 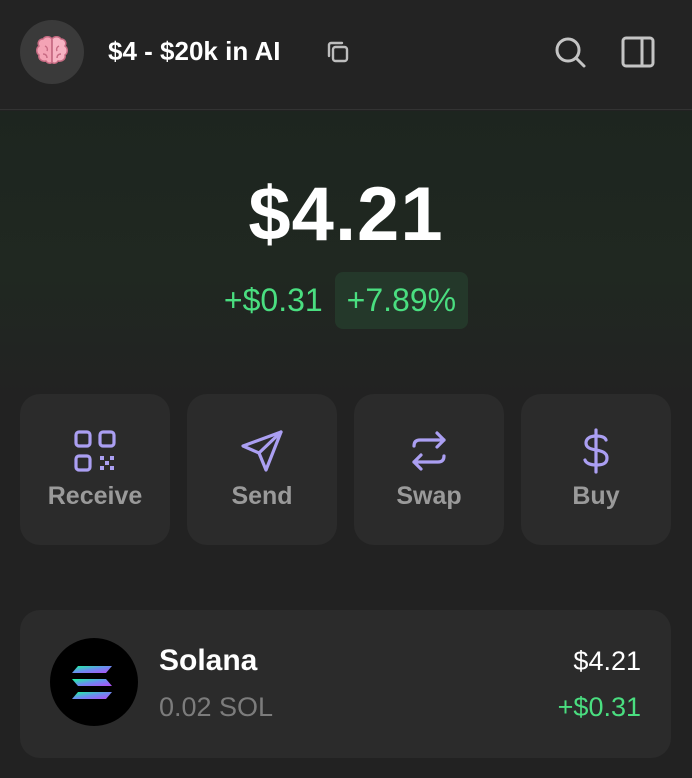 What do you see at coordinates (95, 496) in the screenshot?
I see `receive-label: Receive` at bounding box center [95, 496].